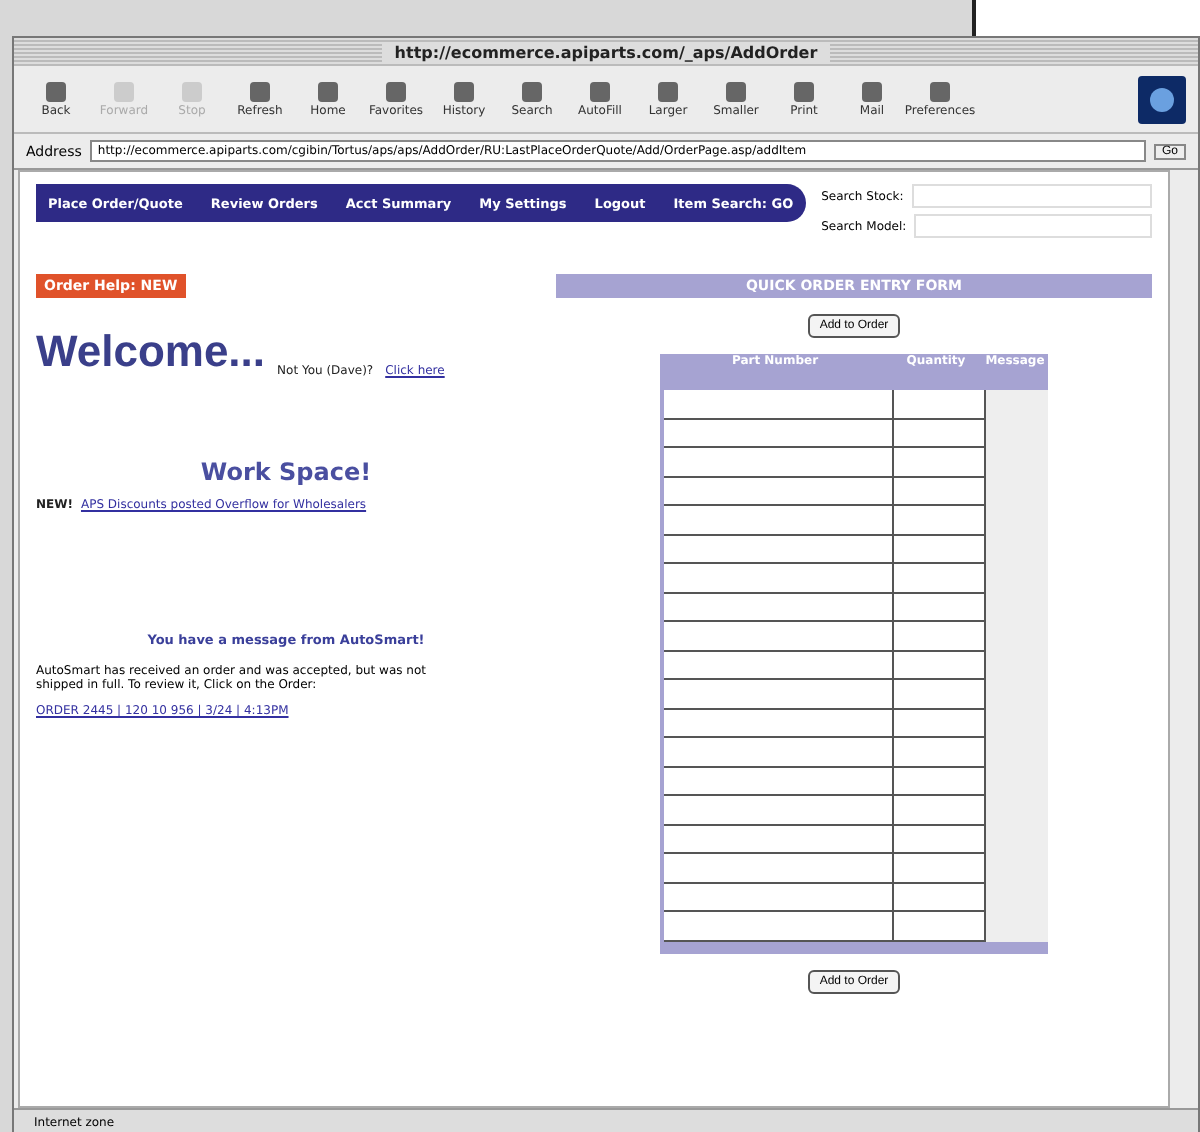 This screenshot has height=1132, width=1200. What do you see at coordinates (606, 52) in the screenshot?
I see `window-title: http://ecommerce.apiparts.com/_aps/AddOrder` at bounding box center [606, 52].